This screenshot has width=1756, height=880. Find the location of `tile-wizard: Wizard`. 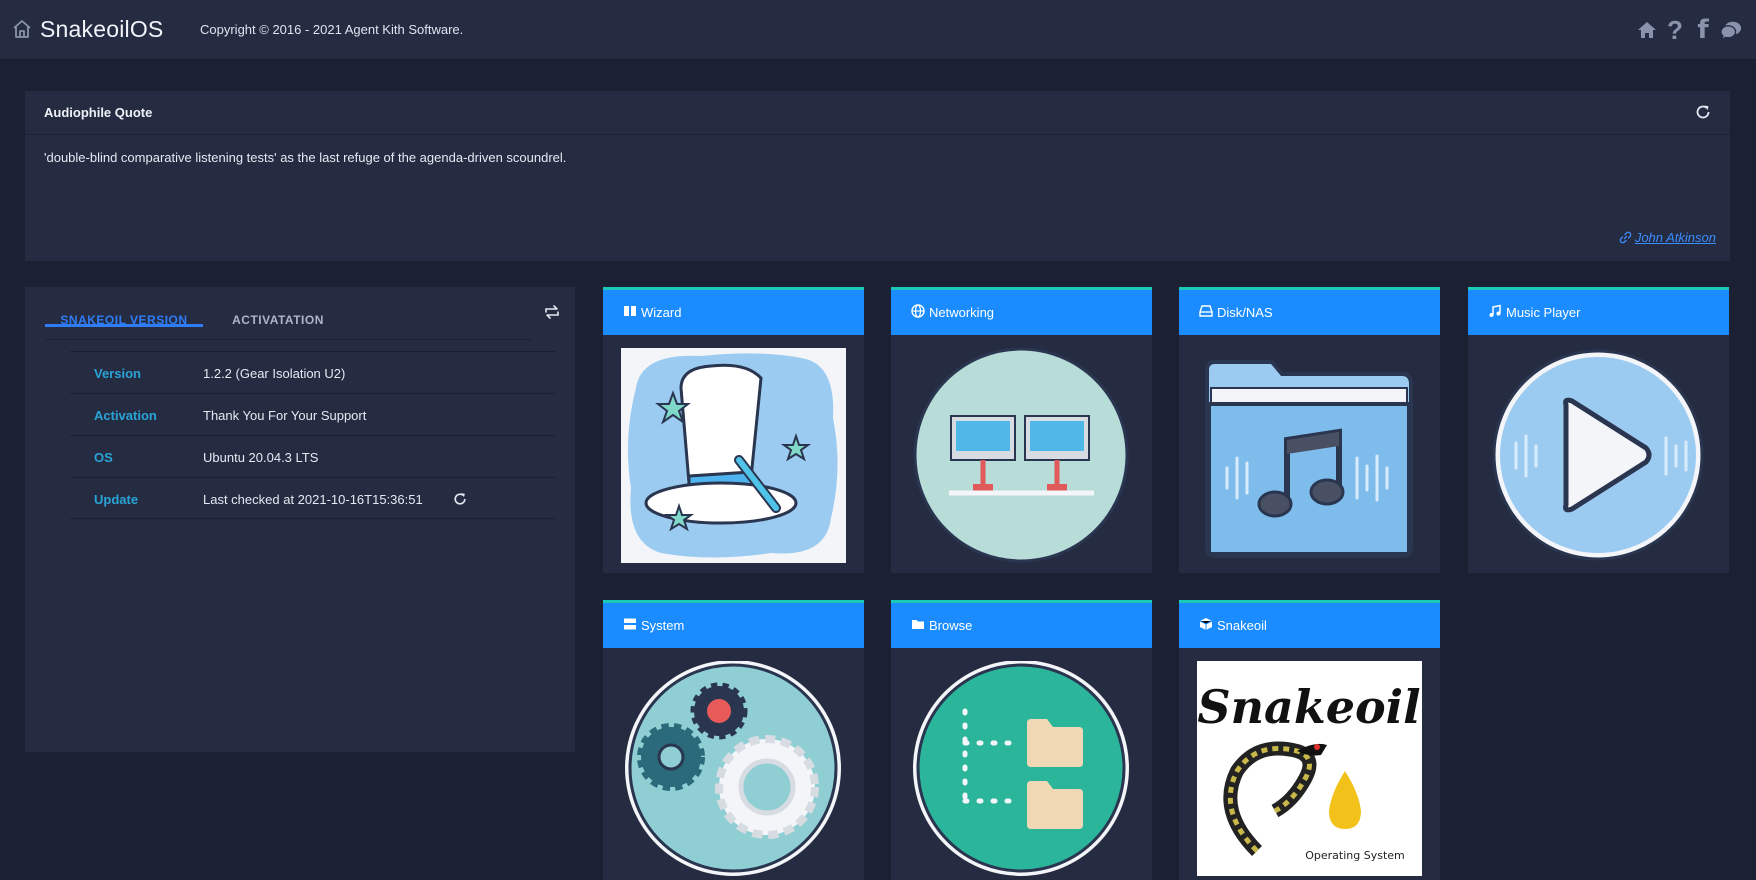

tile-wizard: Wizard is located at coordinates (733, 430).